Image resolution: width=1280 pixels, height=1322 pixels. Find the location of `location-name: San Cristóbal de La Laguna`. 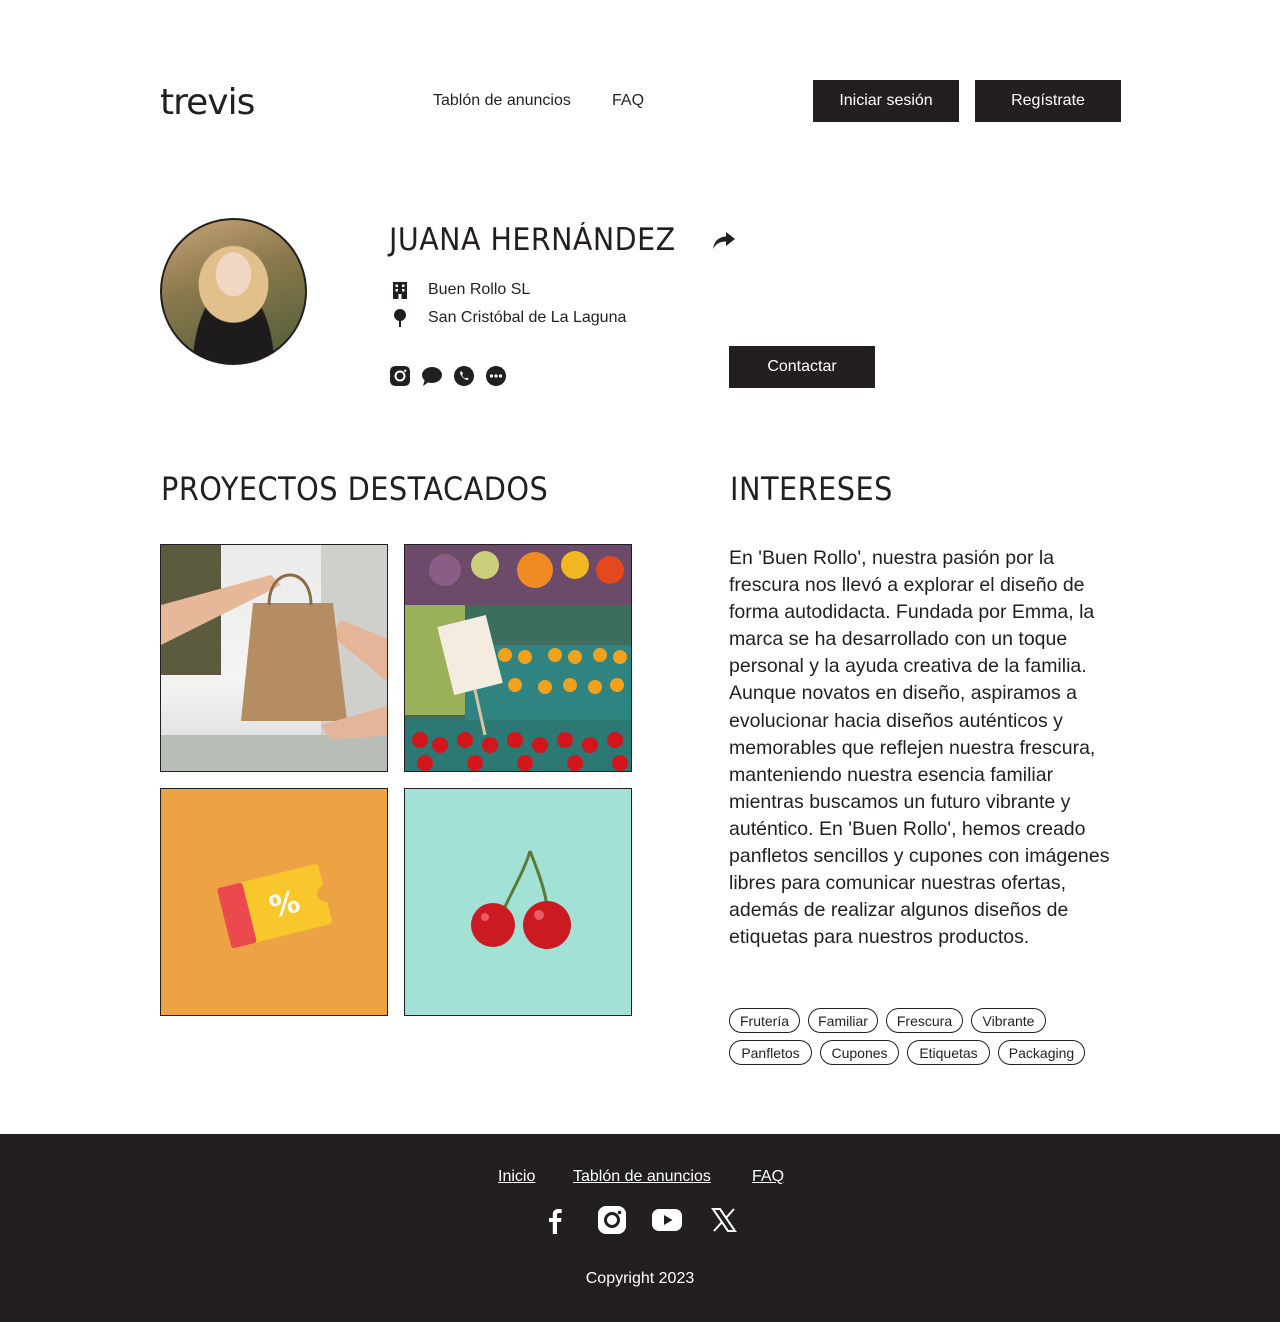

location-name: San Cristóbal de La Laguna is located at coordinates (527, 317).